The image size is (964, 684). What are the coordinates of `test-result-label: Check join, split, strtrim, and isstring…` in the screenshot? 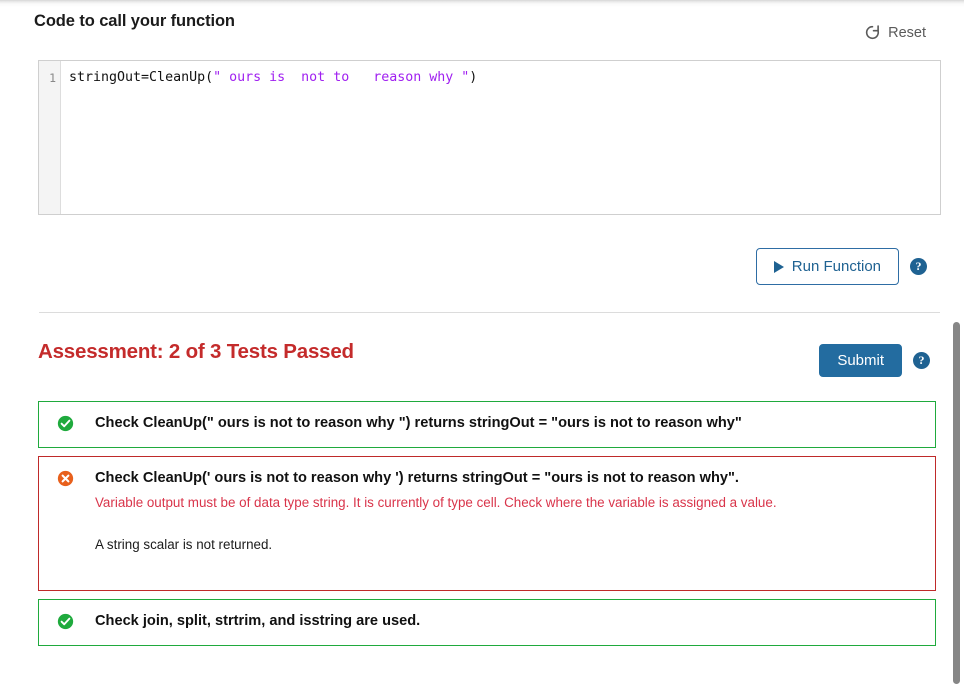 It's located at (258, 621).